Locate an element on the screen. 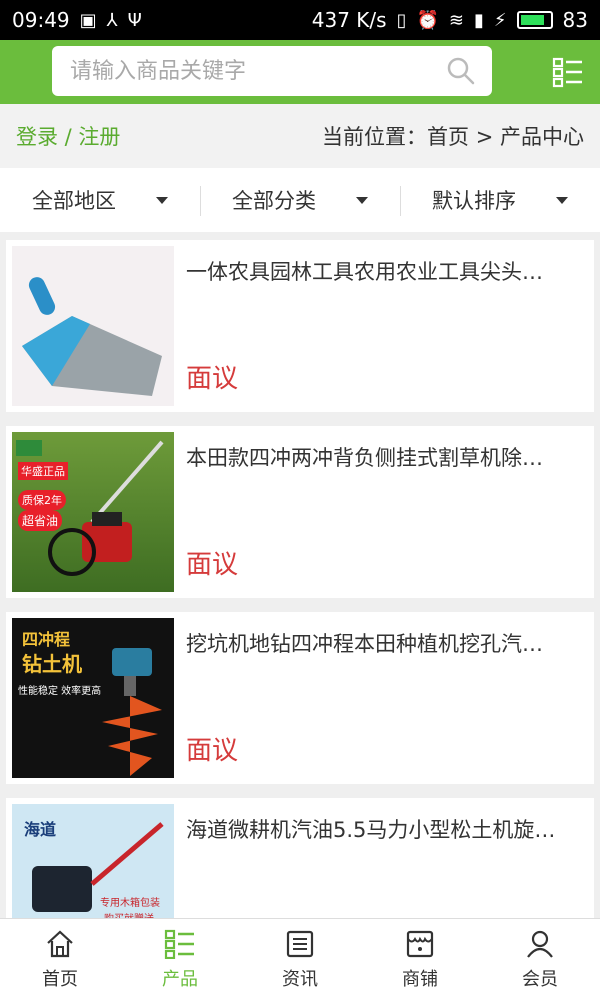 This screenshot has width=600, height=1001. filter-bar: 全部地区 全部分类 默认排序 is located at coordinates (300, 200).